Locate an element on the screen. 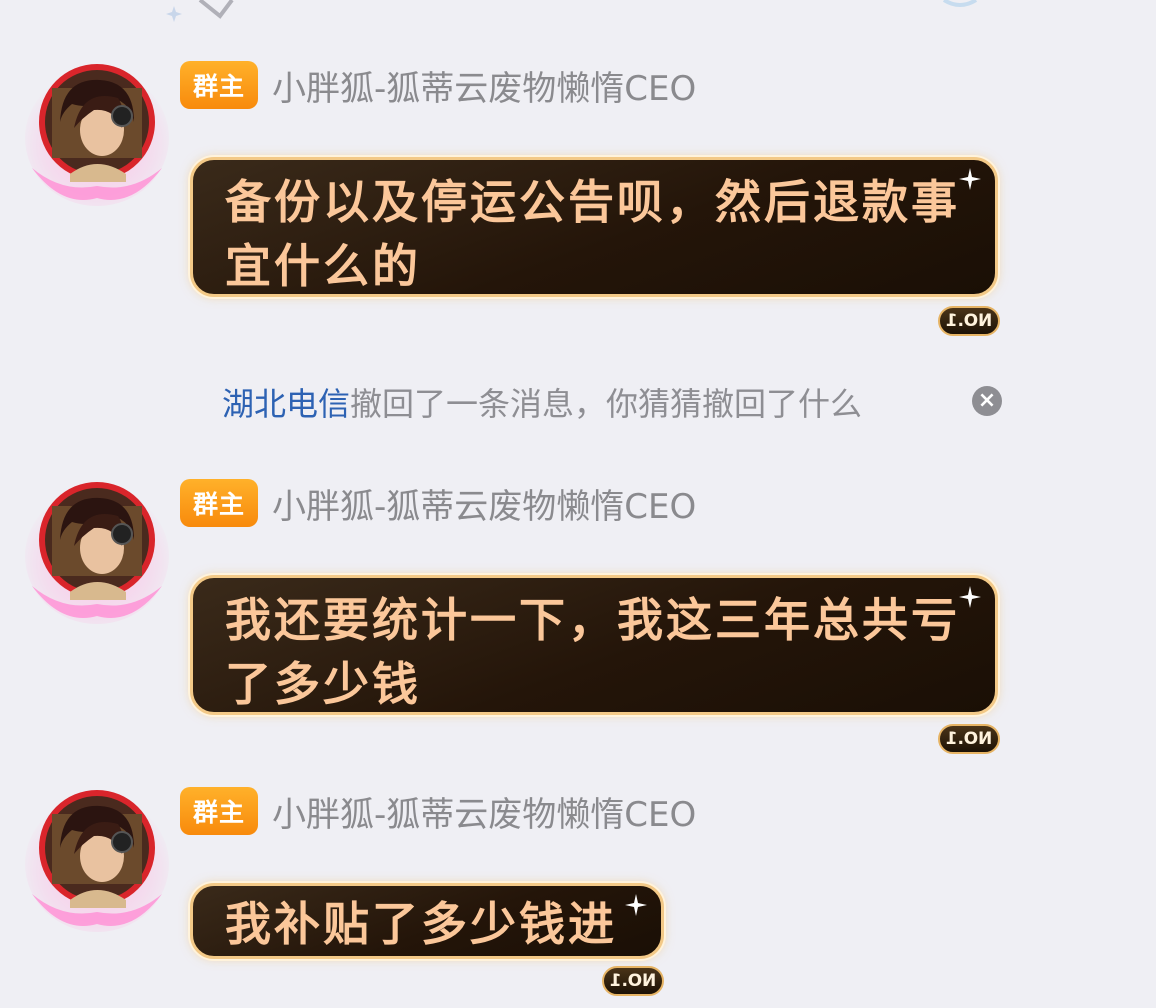 Image resolution: width=1156 pixels, height=1008 pixels. message-bubble: 我补贴了多少钱进 is located at coordinates (427, 921).